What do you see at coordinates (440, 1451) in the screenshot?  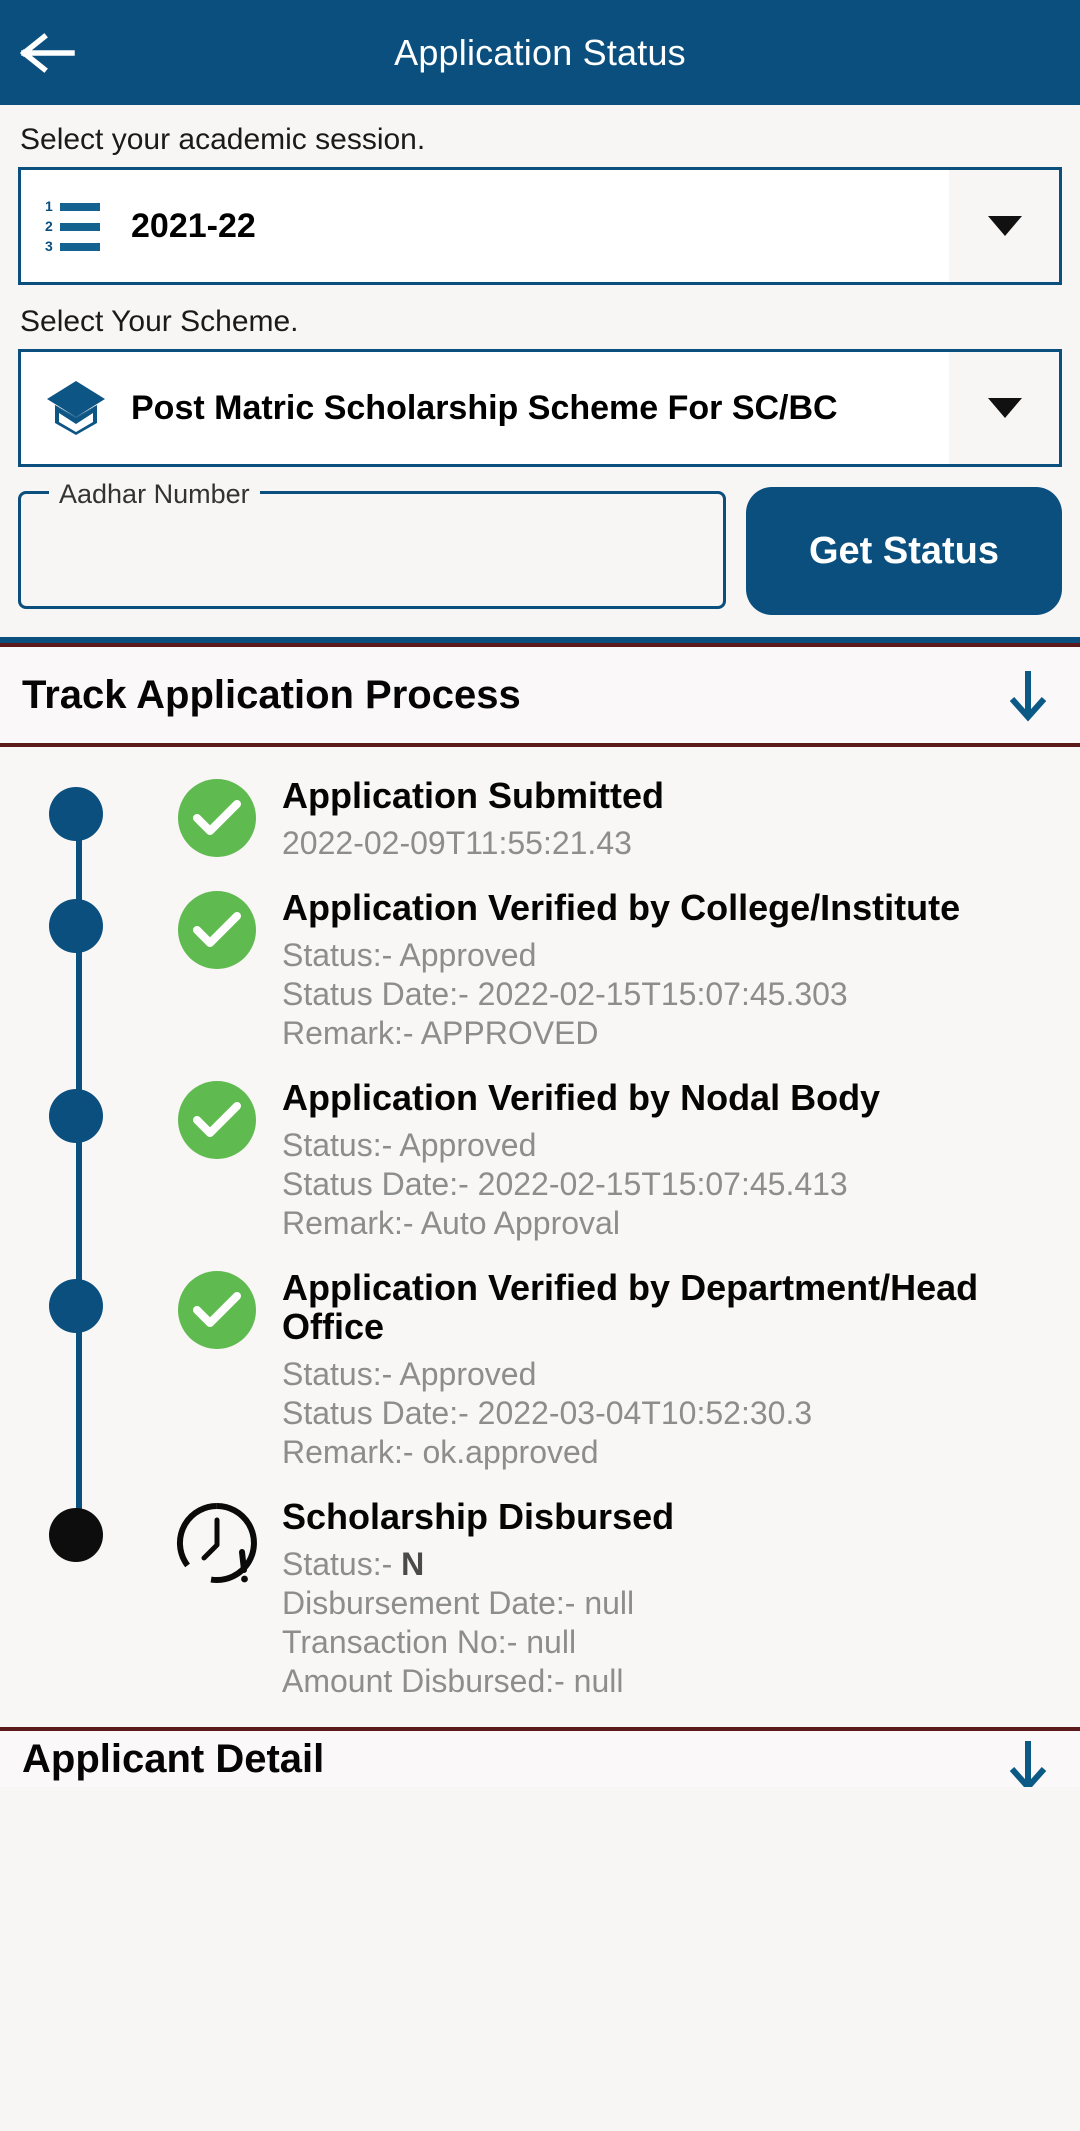 I see `timeline-item-detail: Remark:- ok.approved` at bounding box center [440, 1451].